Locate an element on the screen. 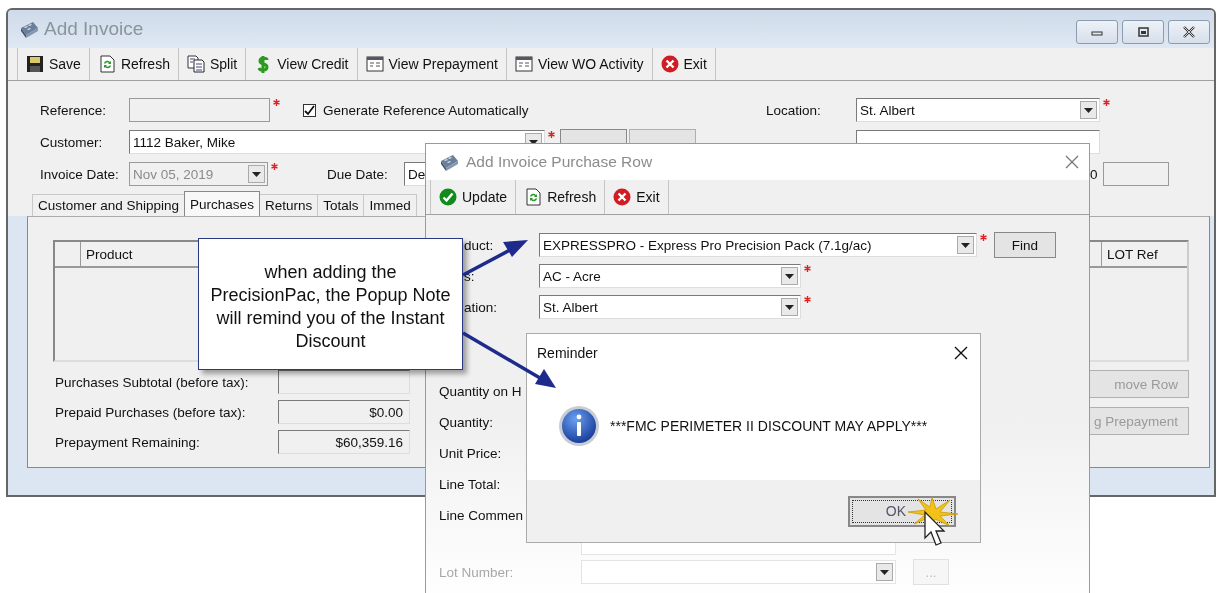 This screenshot has width=1222, height=593. dropdown: St. Albert is located at coordinates (670, 307).